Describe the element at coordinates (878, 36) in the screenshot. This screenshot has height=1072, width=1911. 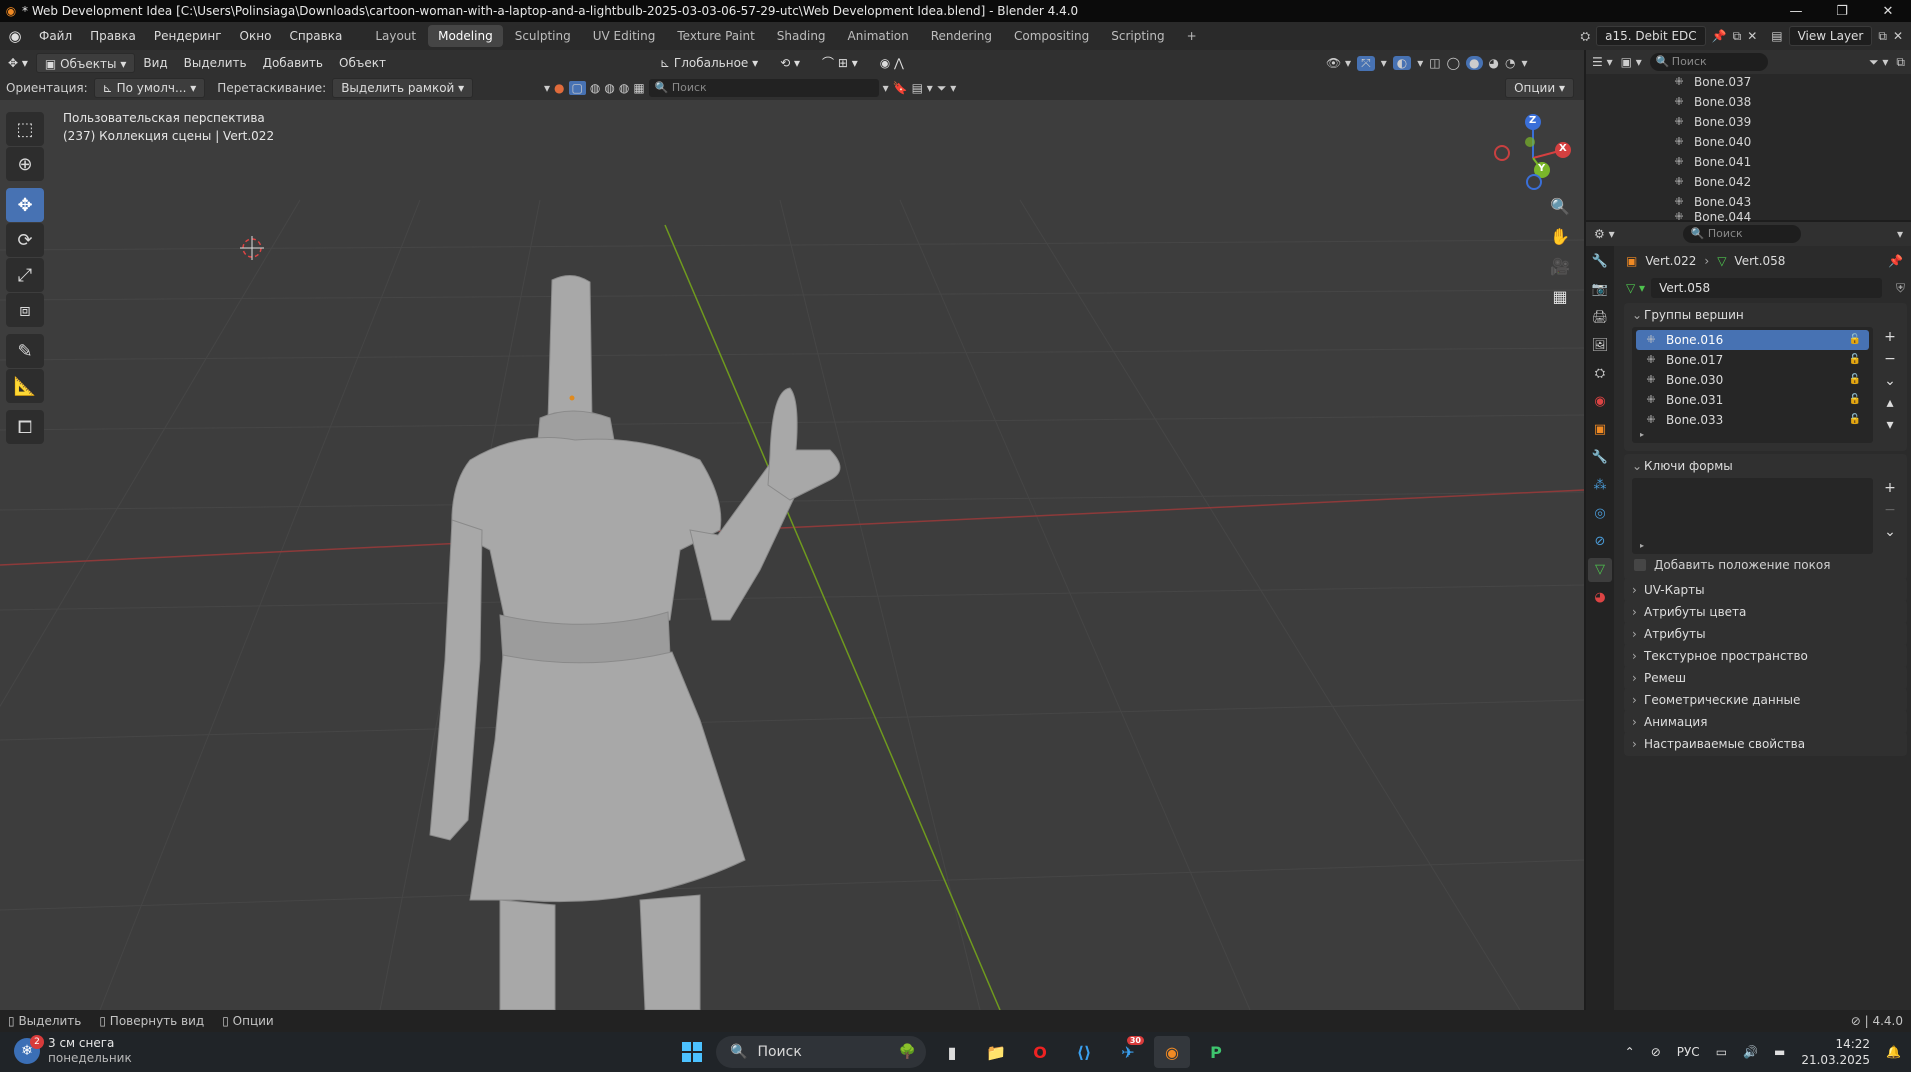
I see `tab-animation: Animation` at that location.